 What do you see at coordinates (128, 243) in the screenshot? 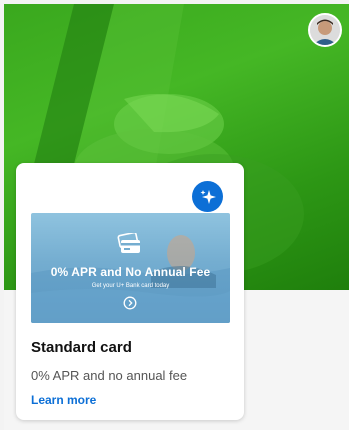
I see `credit-card-icon` at bounding box center [128, 243].